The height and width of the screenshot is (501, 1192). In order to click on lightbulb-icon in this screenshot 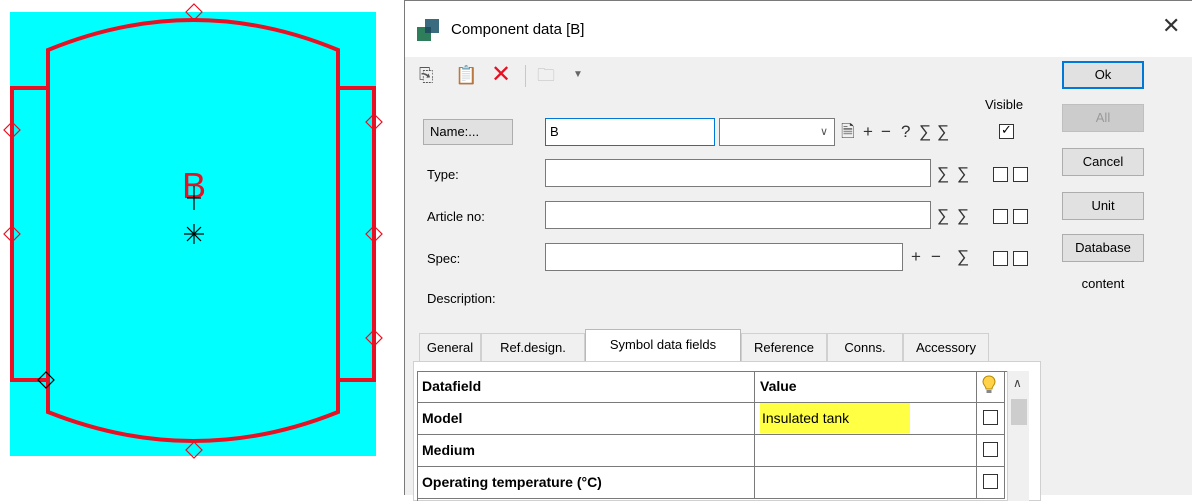, I will do `click(989, 384)`.